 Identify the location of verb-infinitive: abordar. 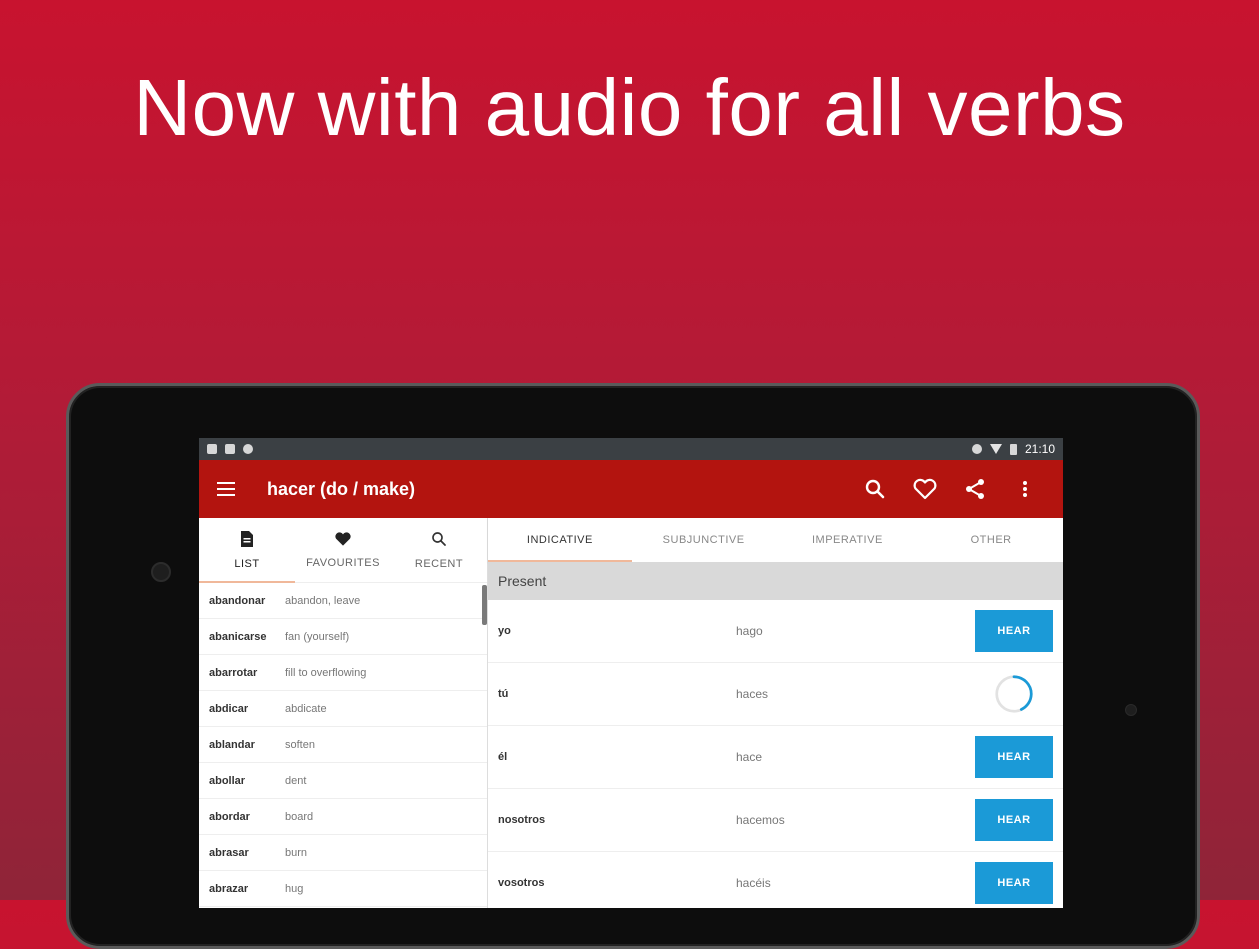
(229, 816).